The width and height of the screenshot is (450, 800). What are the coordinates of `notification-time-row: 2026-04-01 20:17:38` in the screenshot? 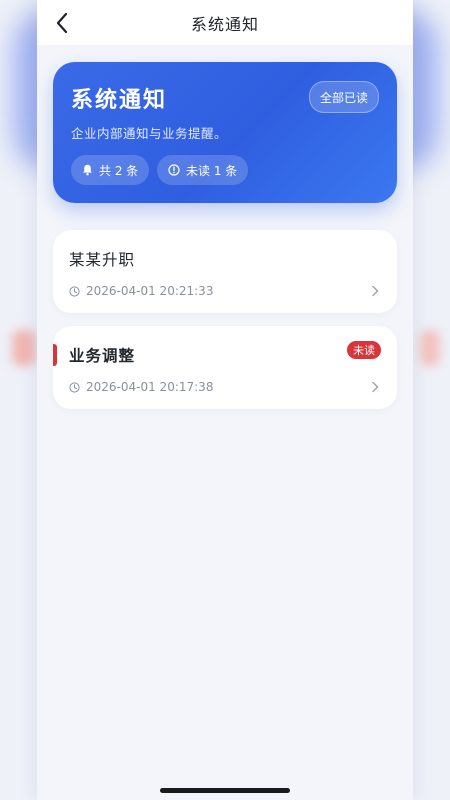 It's located at (141, 387).